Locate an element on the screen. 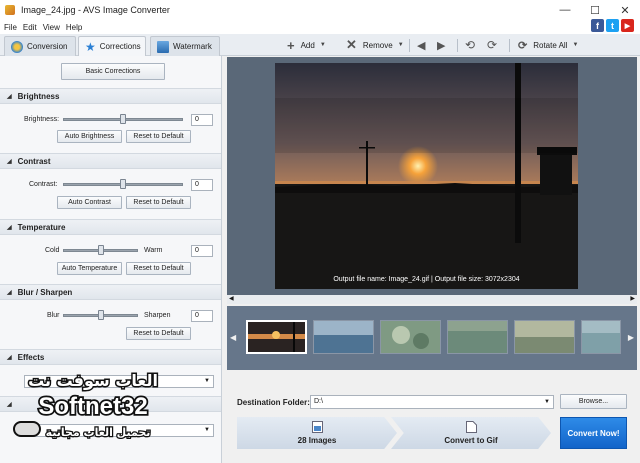 The image size is (640, 463). preview-horizontal-scrollbar: ◀ ▶ is located at coordinates (432, 299).